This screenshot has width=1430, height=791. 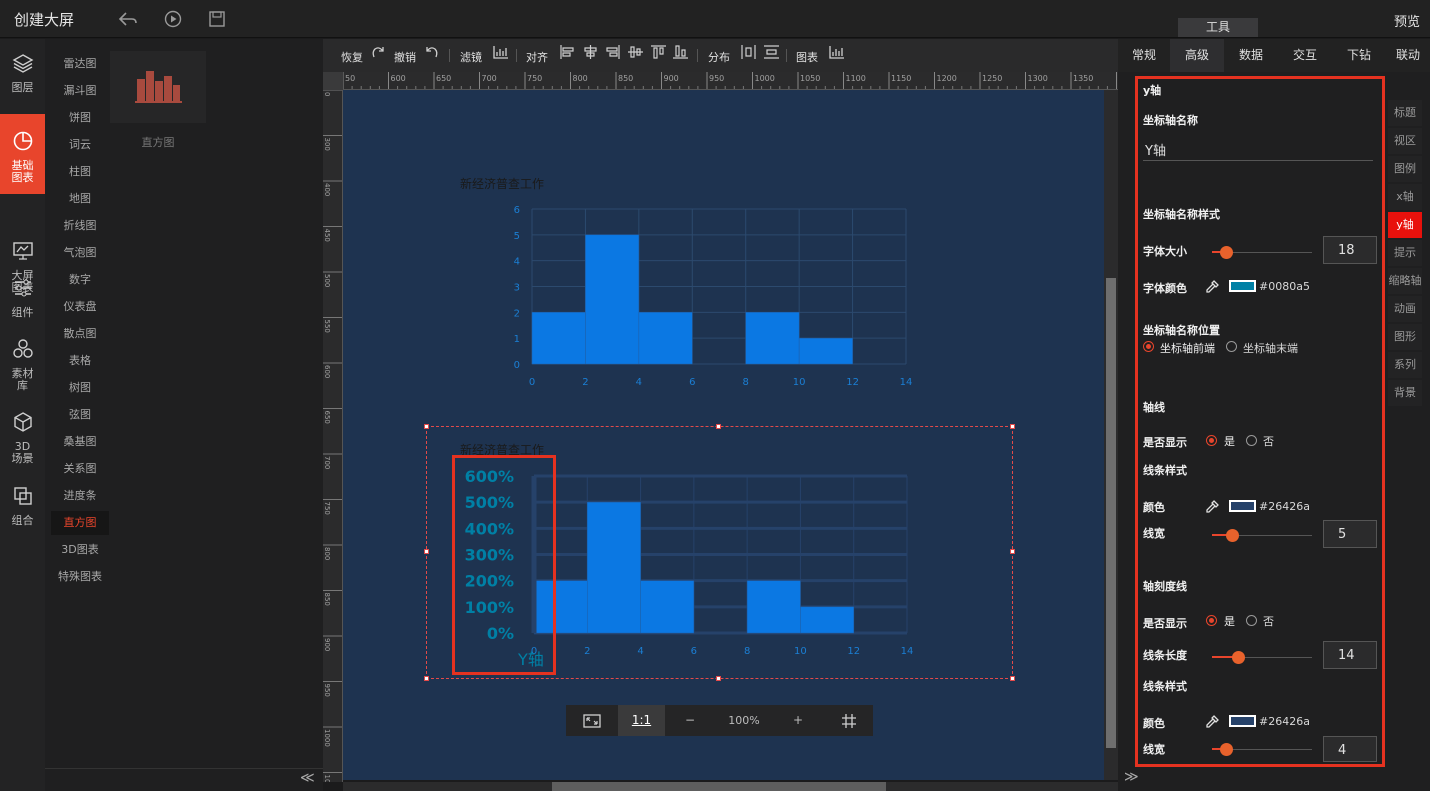 I want to click on radio-axis-line-no, so click(x=1251, y=440).